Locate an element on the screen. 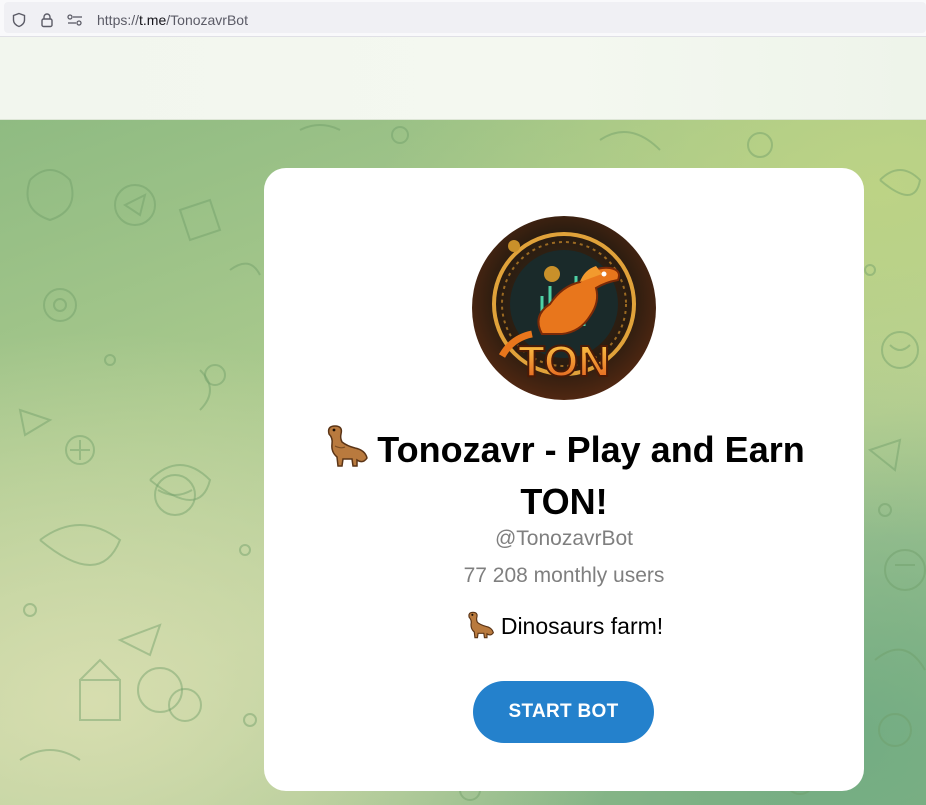 This screenshot has height=805, width=926. start-bot-button: START BOT is located at coordinates (563, 712).